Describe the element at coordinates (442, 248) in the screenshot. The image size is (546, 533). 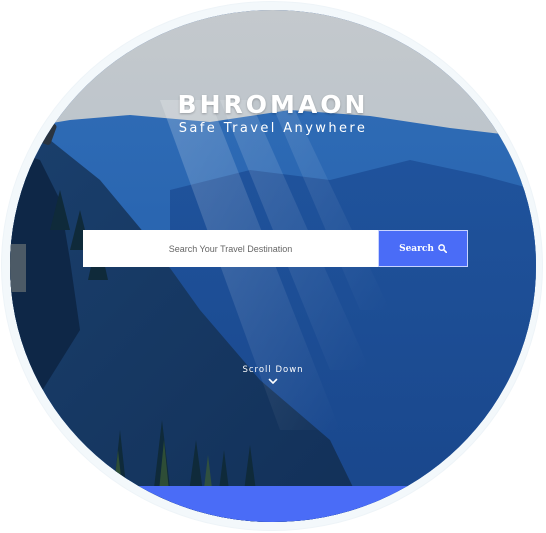
I see `search-icon` at that location.